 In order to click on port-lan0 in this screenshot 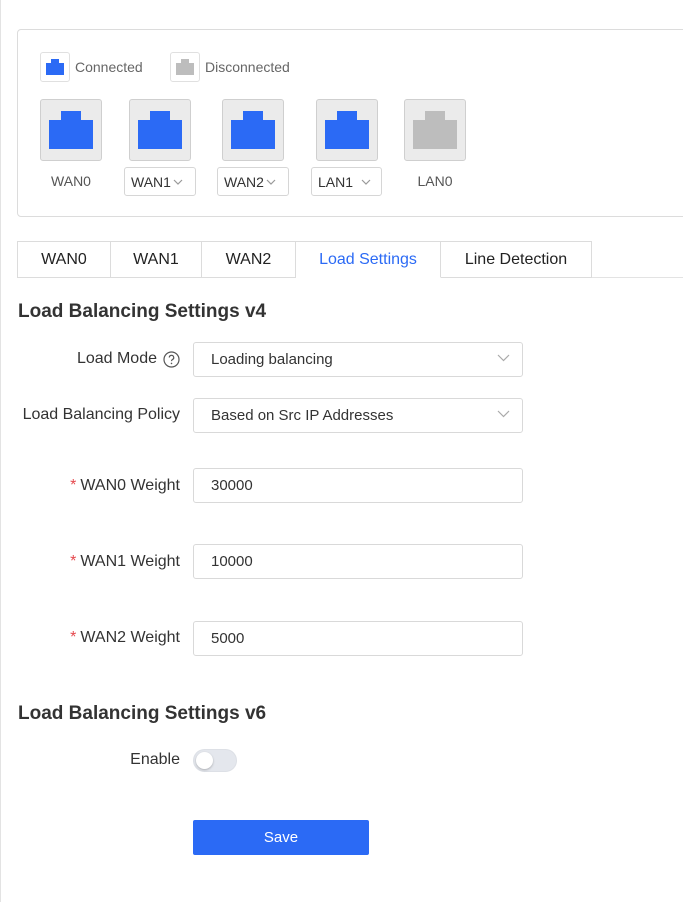, I will do `click(435, 130)`.